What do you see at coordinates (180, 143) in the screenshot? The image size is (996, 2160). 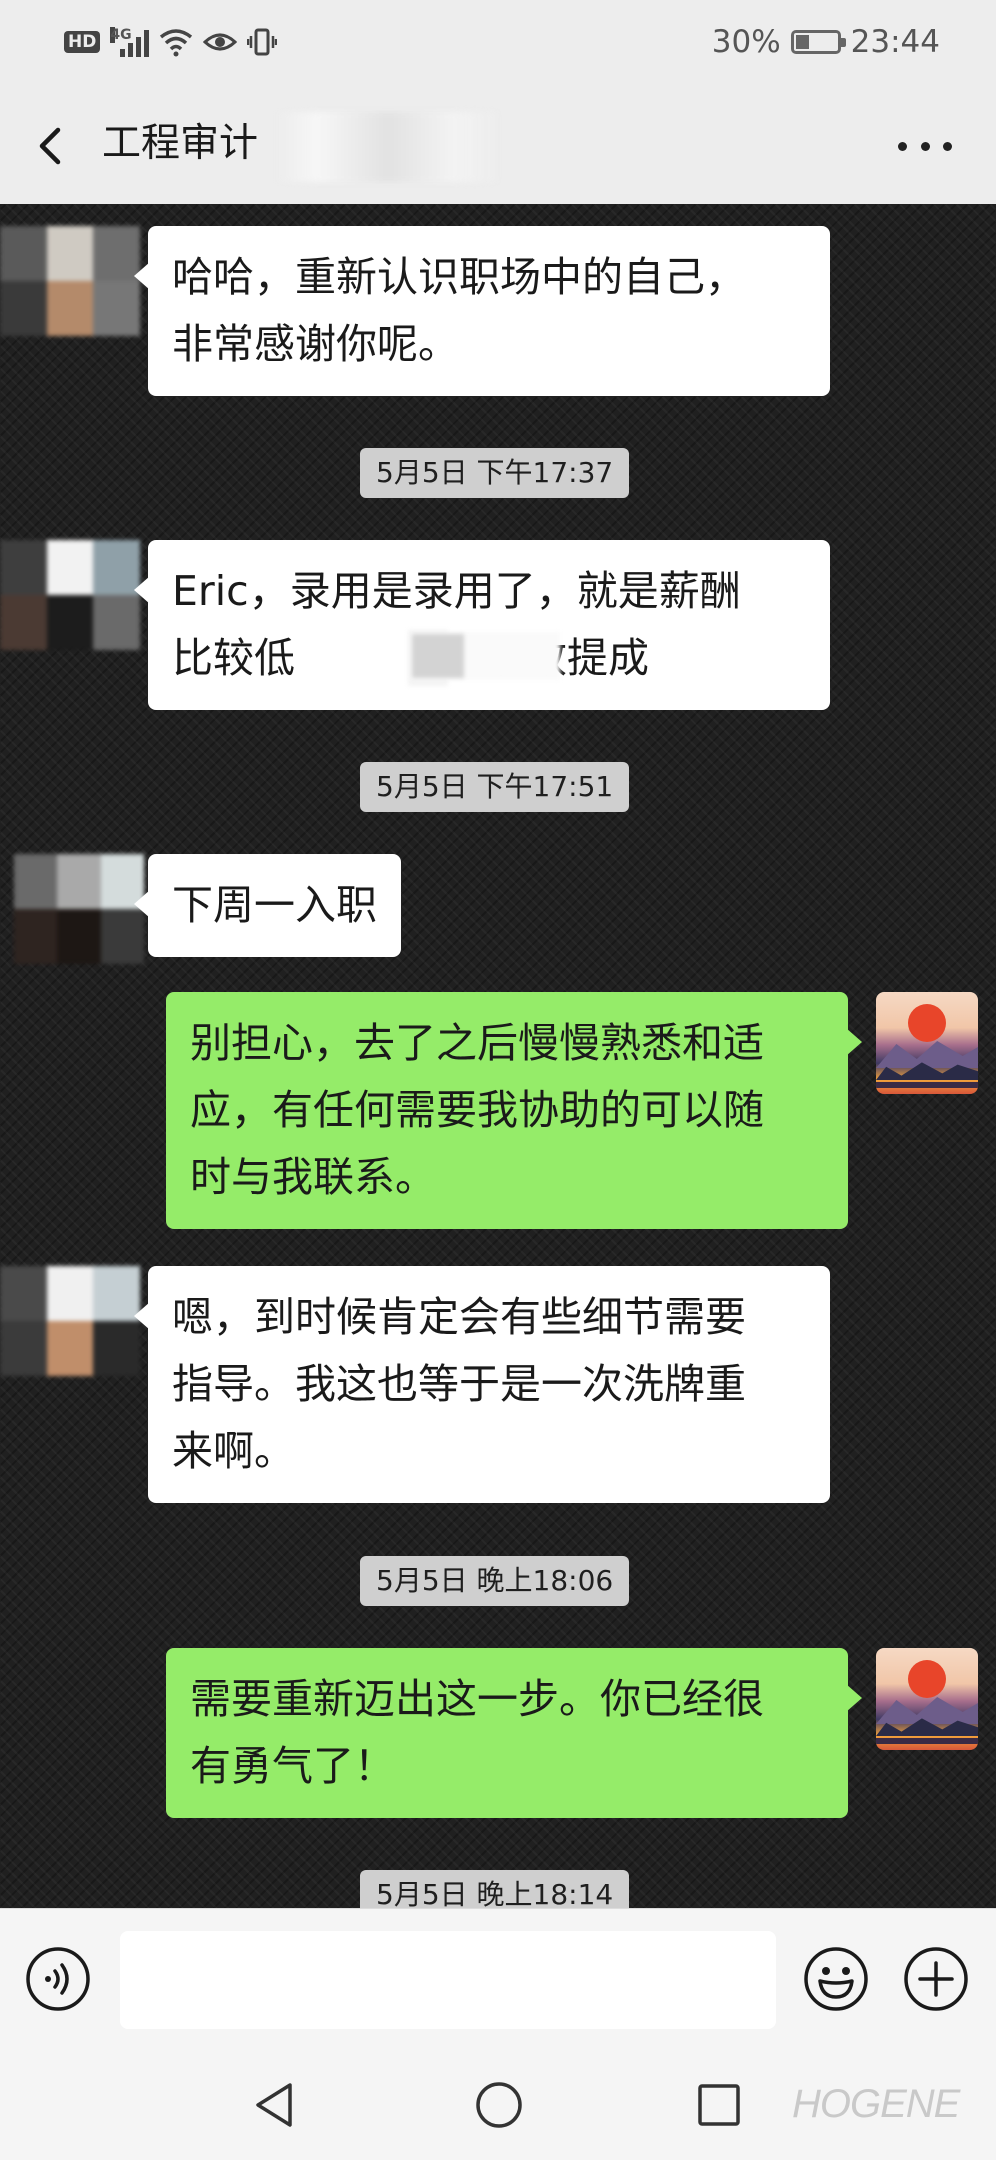 I see `chat-title: 工程审计` at bounding box center [180, 143].